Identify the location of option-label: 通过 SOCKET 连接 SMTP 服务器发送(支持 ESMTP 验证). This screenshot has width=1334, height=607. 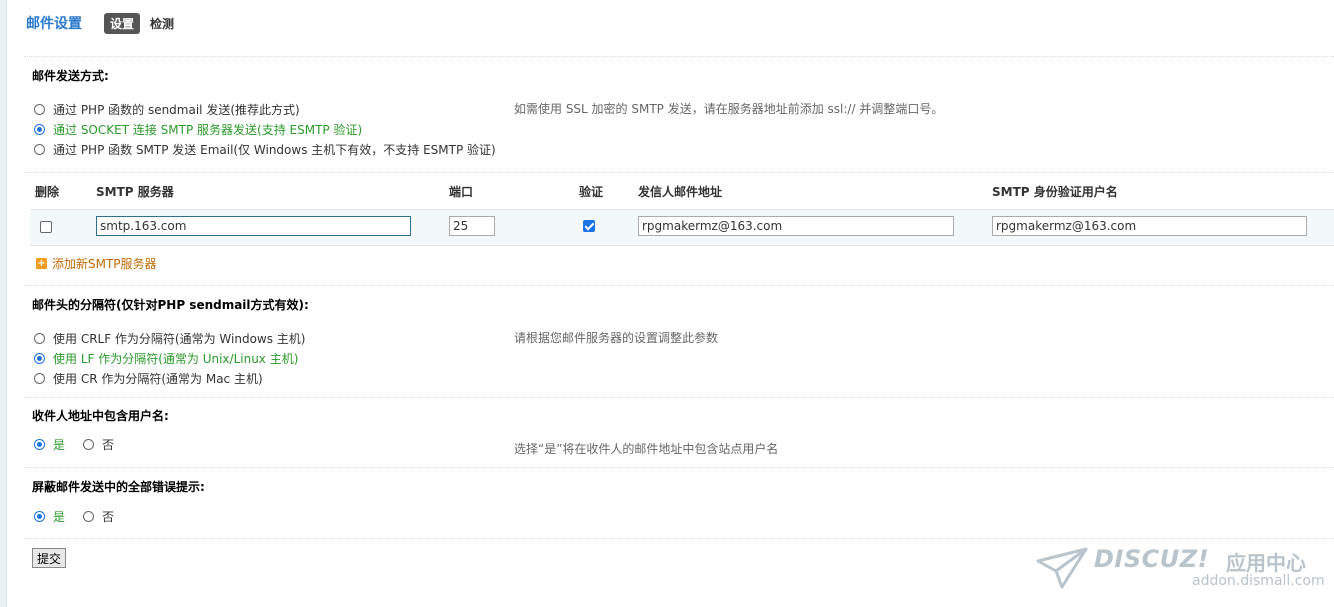
(208, 129).